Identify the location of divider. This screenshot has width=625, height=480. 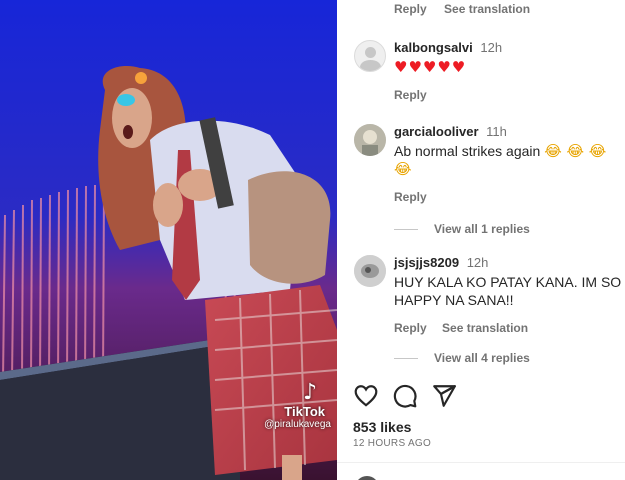
(481, 462).